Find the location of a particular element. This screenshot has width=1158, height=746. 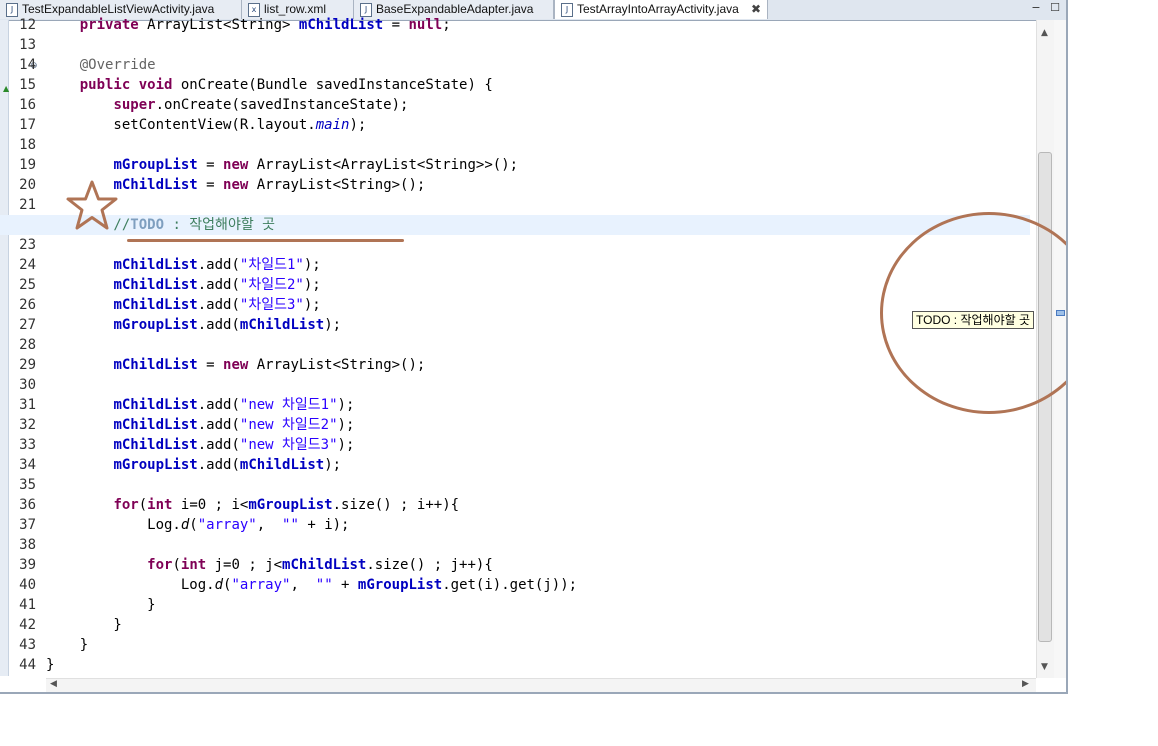

line-number: 26 is located at coordinates (27, 305).